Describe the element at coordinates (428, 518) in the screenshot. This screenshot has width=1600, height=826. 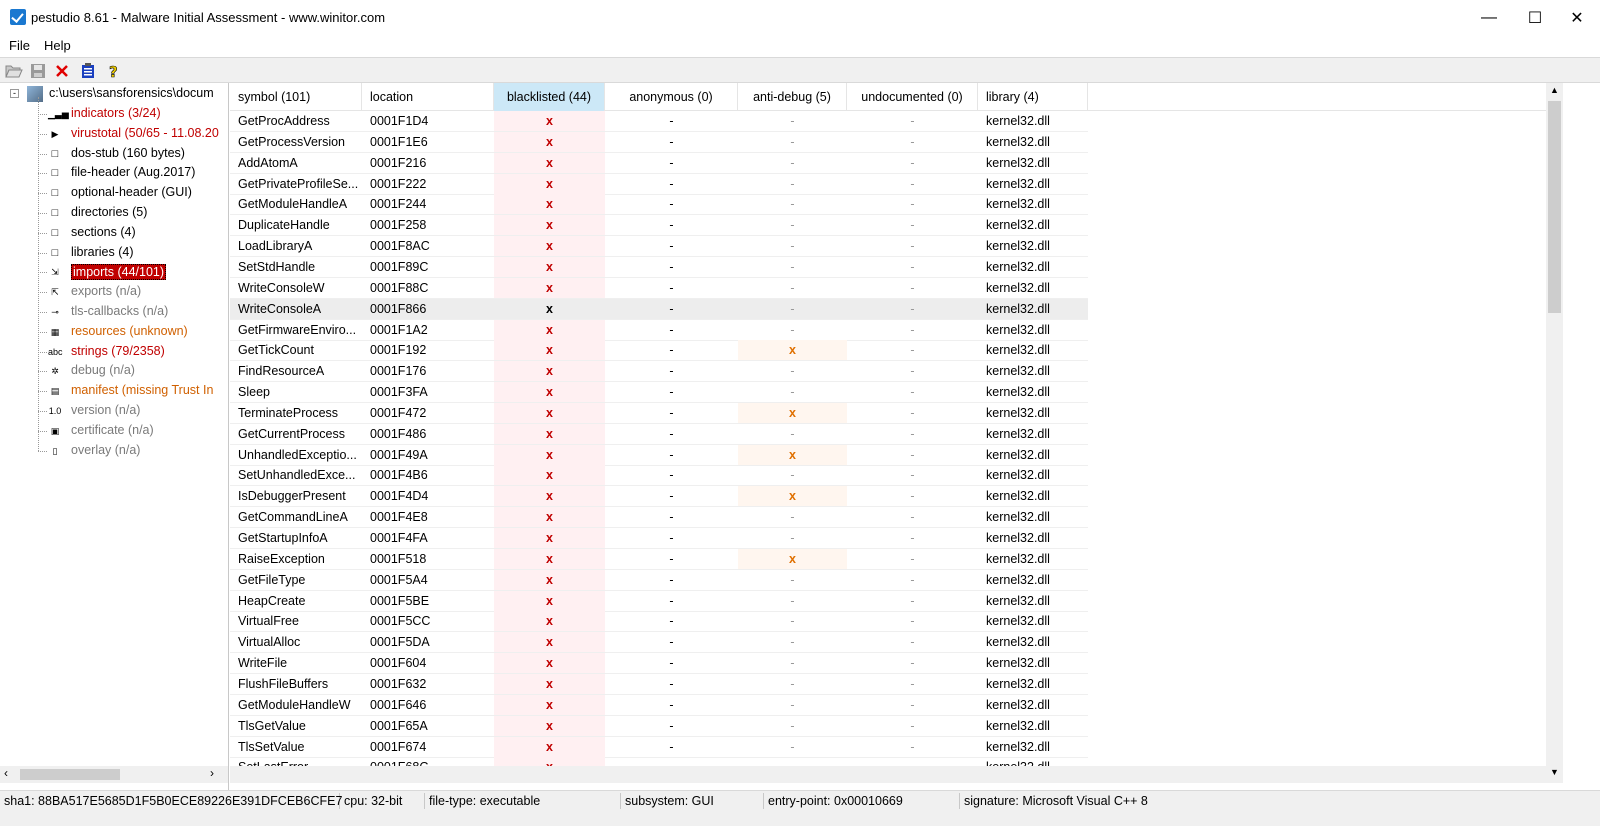
I see `cell-location: 0001F4E8` at that location.